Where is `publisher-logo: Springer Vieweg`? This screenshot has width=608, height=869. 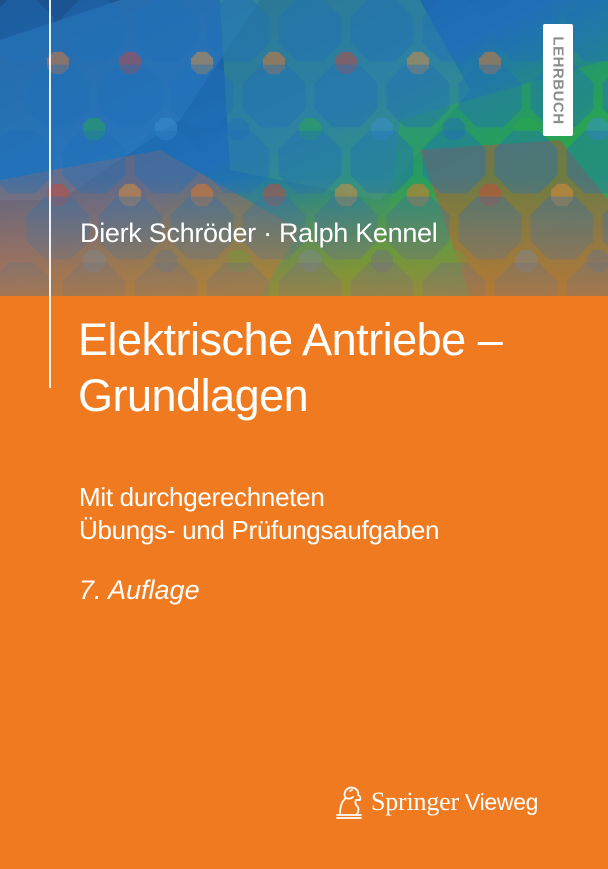 publisher-logo: Springer Vieweg is located at coordinates (435, 802).